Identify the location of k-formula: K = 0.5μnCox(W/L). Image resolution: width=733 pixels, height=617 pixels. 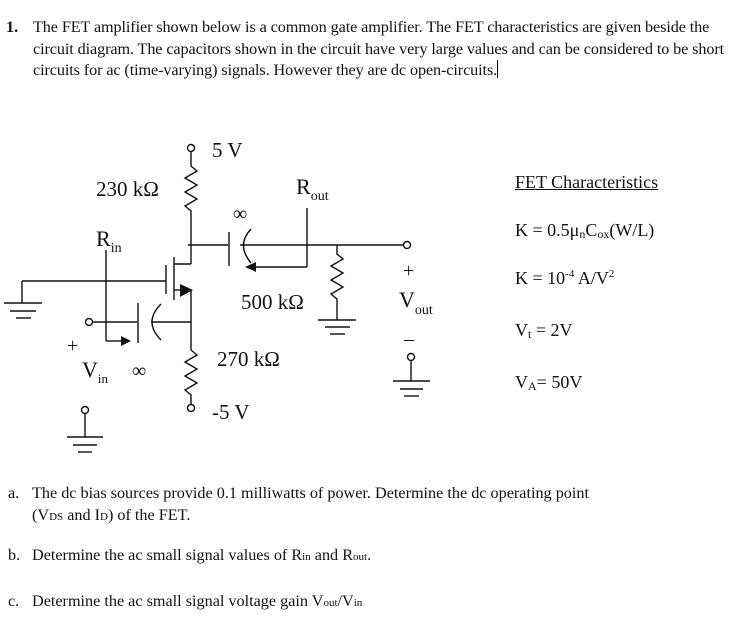
(585, 230).